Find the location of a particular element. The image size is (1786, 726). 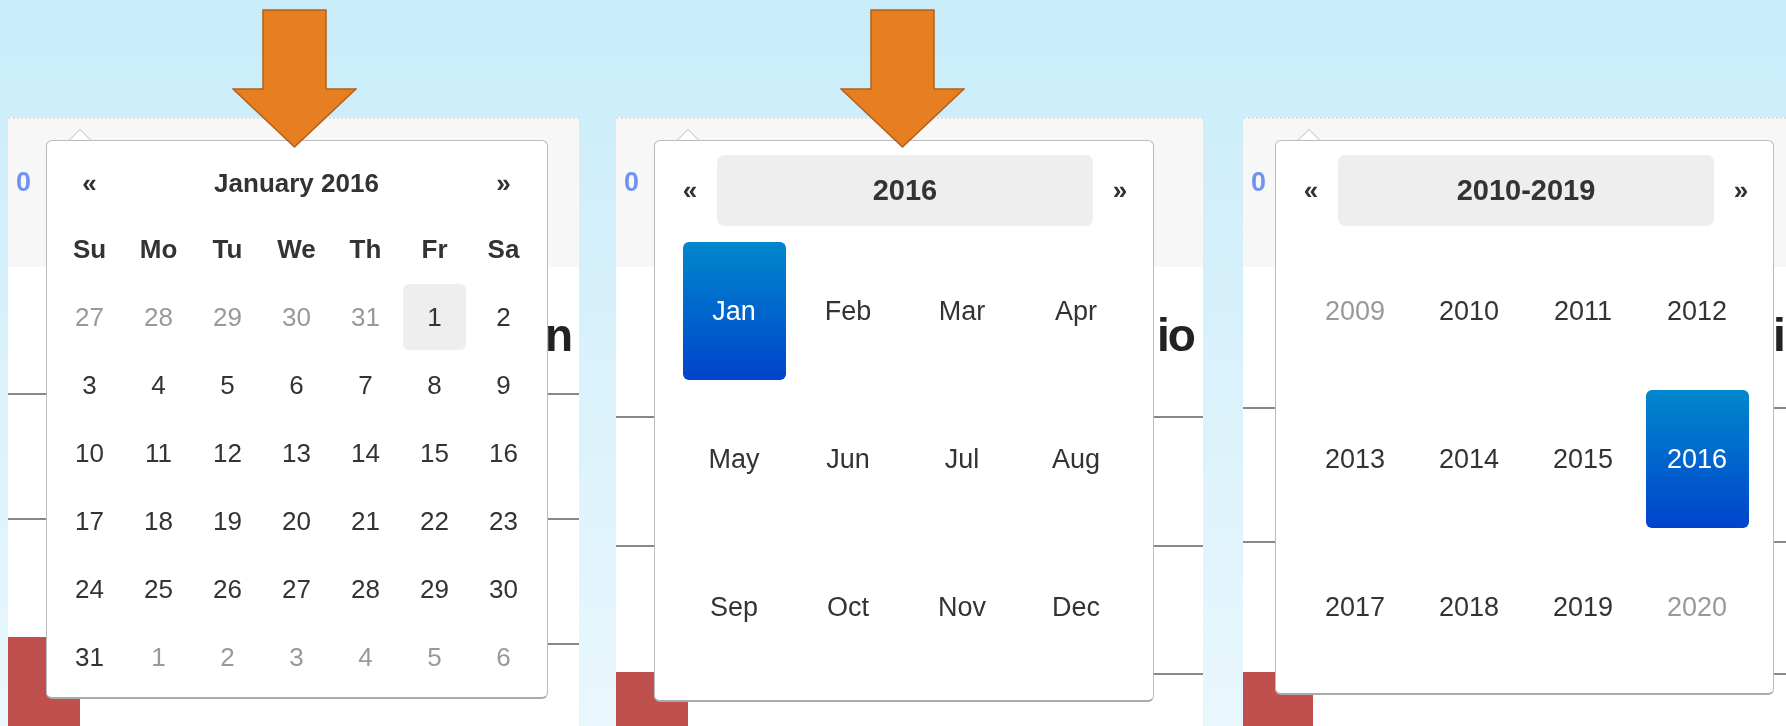

day-cell: 16 is located at coordinates (503, 453).